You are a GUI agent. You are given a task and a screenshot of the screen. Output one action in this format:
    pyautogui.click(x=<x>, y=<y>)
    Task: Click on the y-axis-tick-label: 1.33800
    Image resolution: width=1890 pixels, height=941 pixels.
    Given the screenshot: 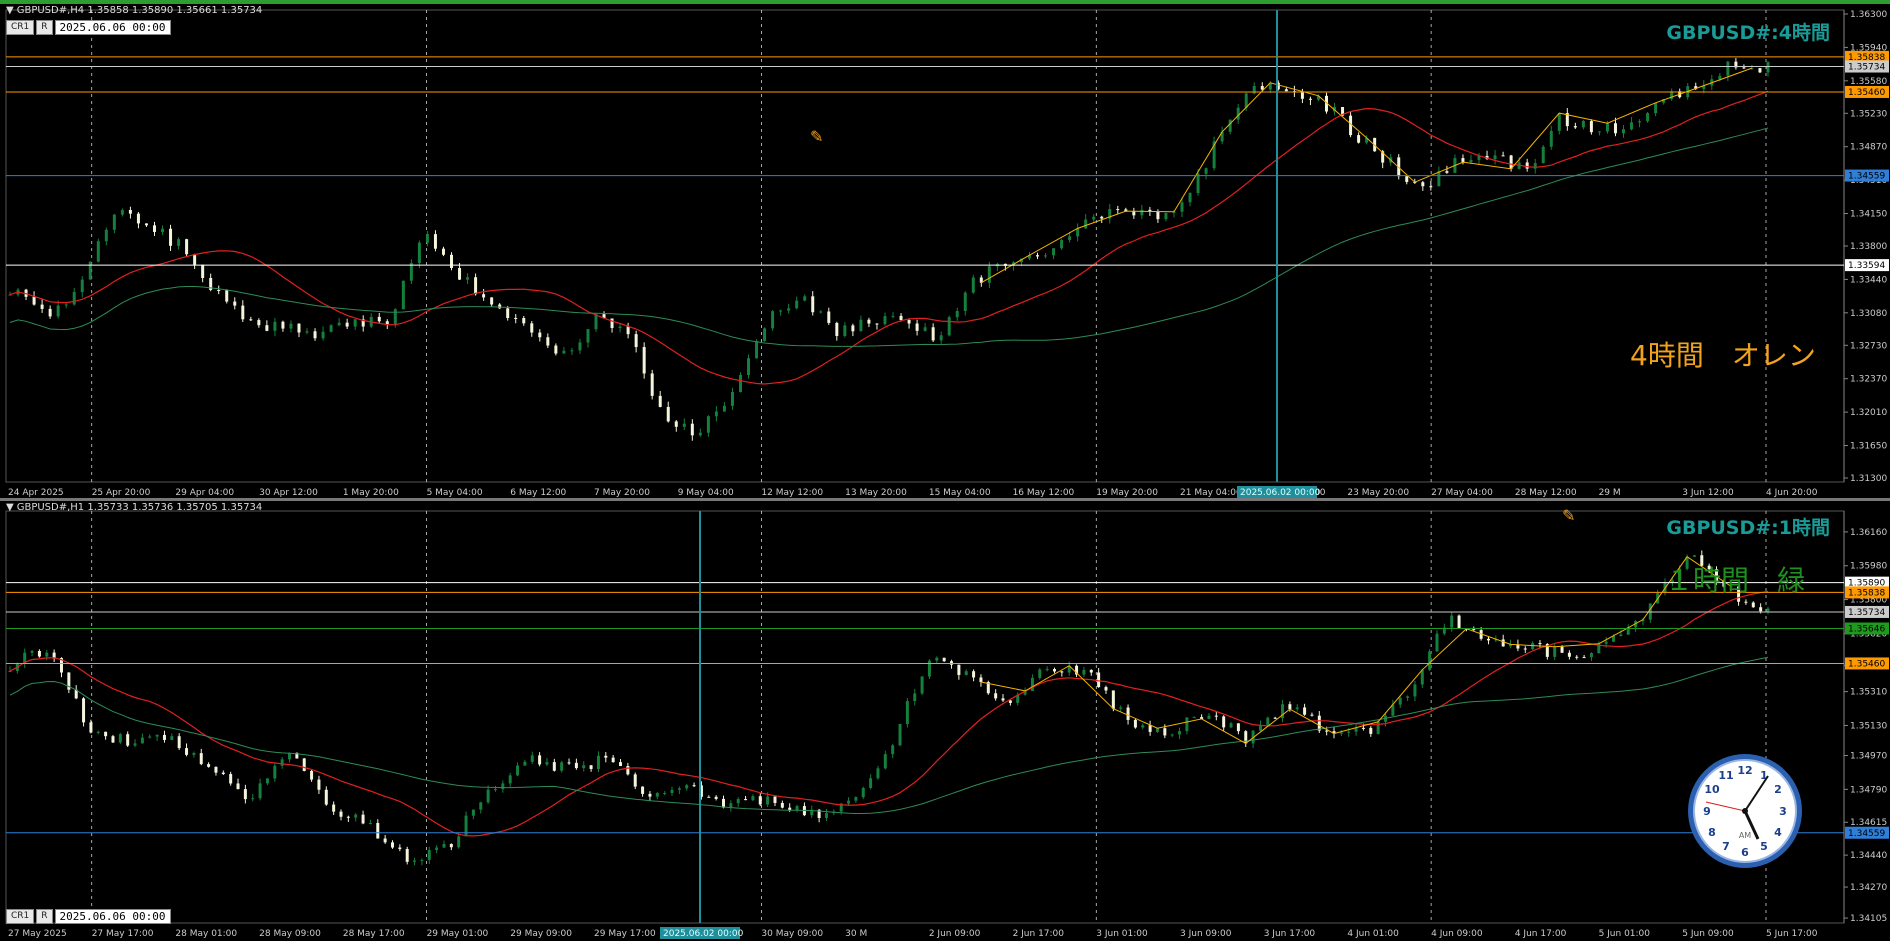 What is the action you would take?
    pyautogui.click(x=1868, y=247)
    